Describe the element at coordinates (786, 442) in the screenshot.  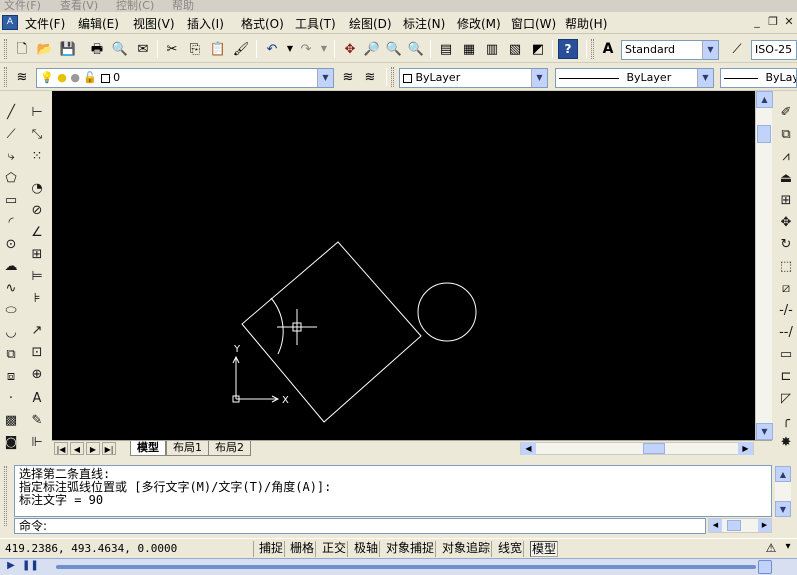
I see `explode-icon: ✸` at that location.